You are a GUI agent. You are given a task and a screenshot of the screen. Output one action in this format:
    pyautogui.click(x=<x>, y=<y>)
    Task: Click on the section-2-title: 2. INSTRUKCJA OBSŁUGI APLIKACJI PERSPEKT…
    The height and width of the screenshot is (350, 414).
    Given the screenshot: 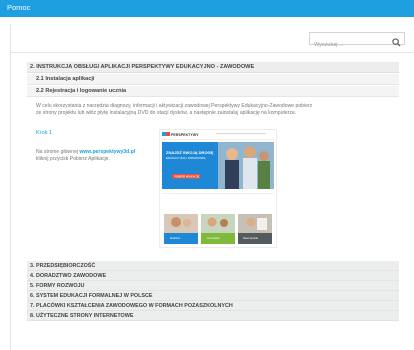 What is the action you would take?
    pyautogui.click(x=142, y=67)
    